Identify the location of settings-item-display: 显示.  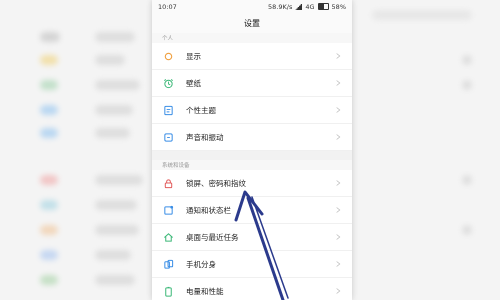
(252, 56).